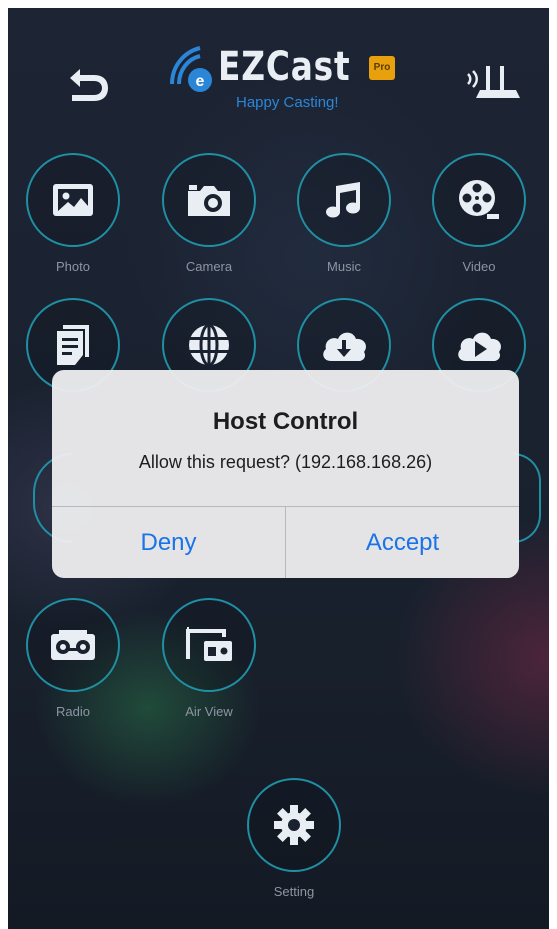 This screenshot has width=557, height=929. What do you see at coordinates (73, 711) in the screenshot?
I see `radio-label: Radio` at bounding box center [73, 711].